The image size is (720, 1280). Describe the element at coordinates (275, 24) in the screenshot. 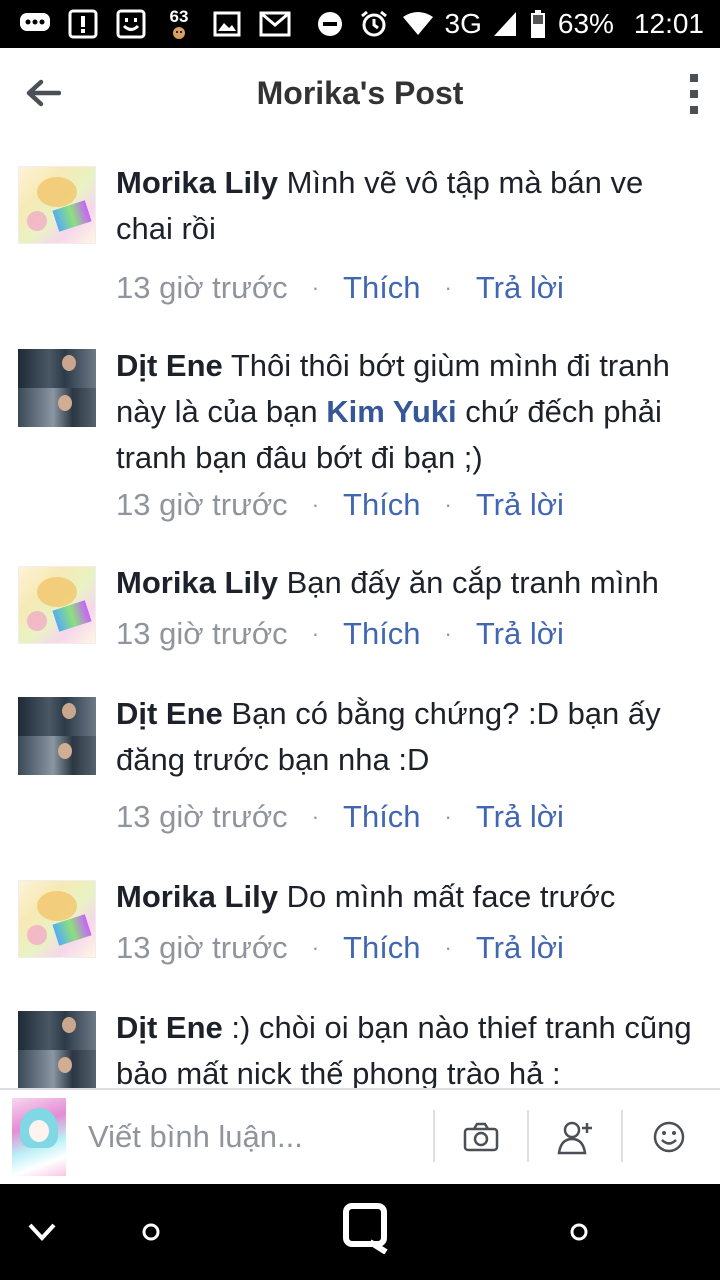

I see `gmail-icon` at that location.